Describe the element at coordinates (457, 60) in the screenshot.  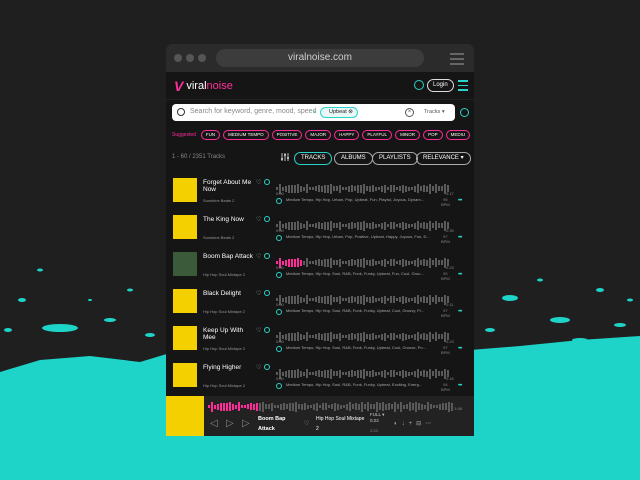
I see `browser-menu-icon` at that location.